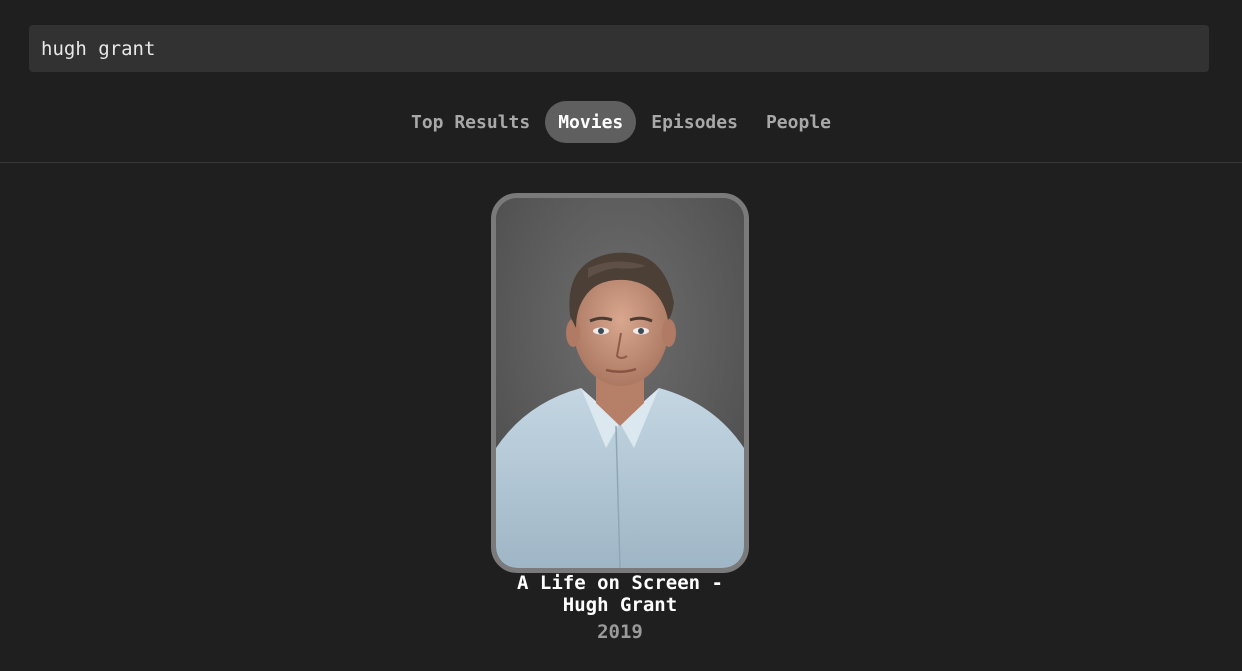  I want to click on tab-episodes: Episodes, so click(694, 122).